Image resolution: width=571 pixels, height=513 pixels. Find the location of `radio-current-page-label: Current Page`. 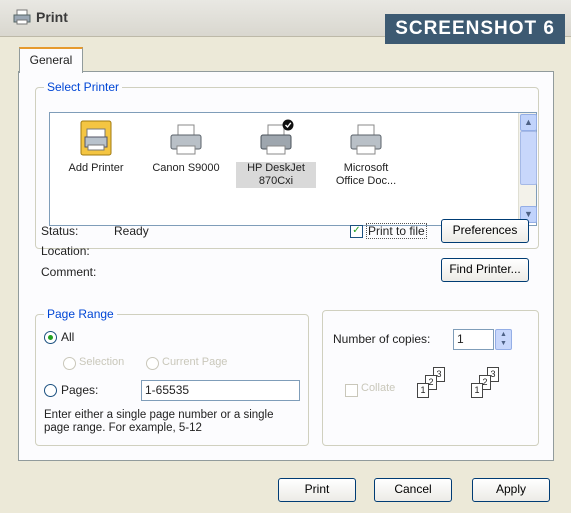

radio-current-page-label: Current Page is located at coordinates (195, 362).